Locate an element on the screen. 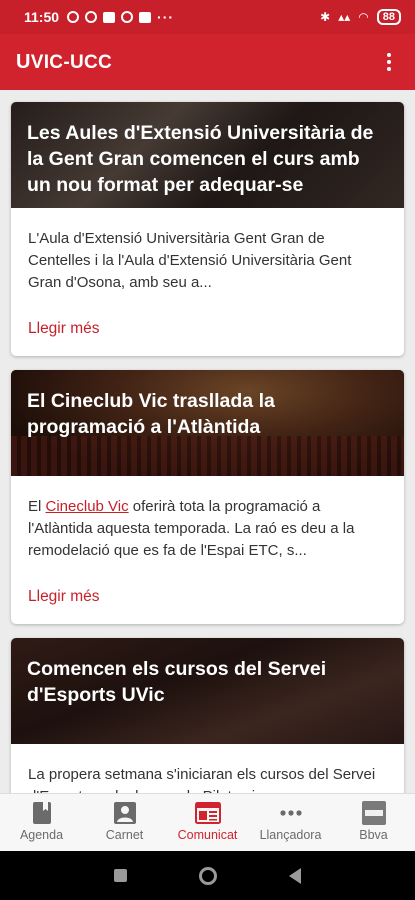  signal-icon: ▴▴ is located at coordinates (344, 17).